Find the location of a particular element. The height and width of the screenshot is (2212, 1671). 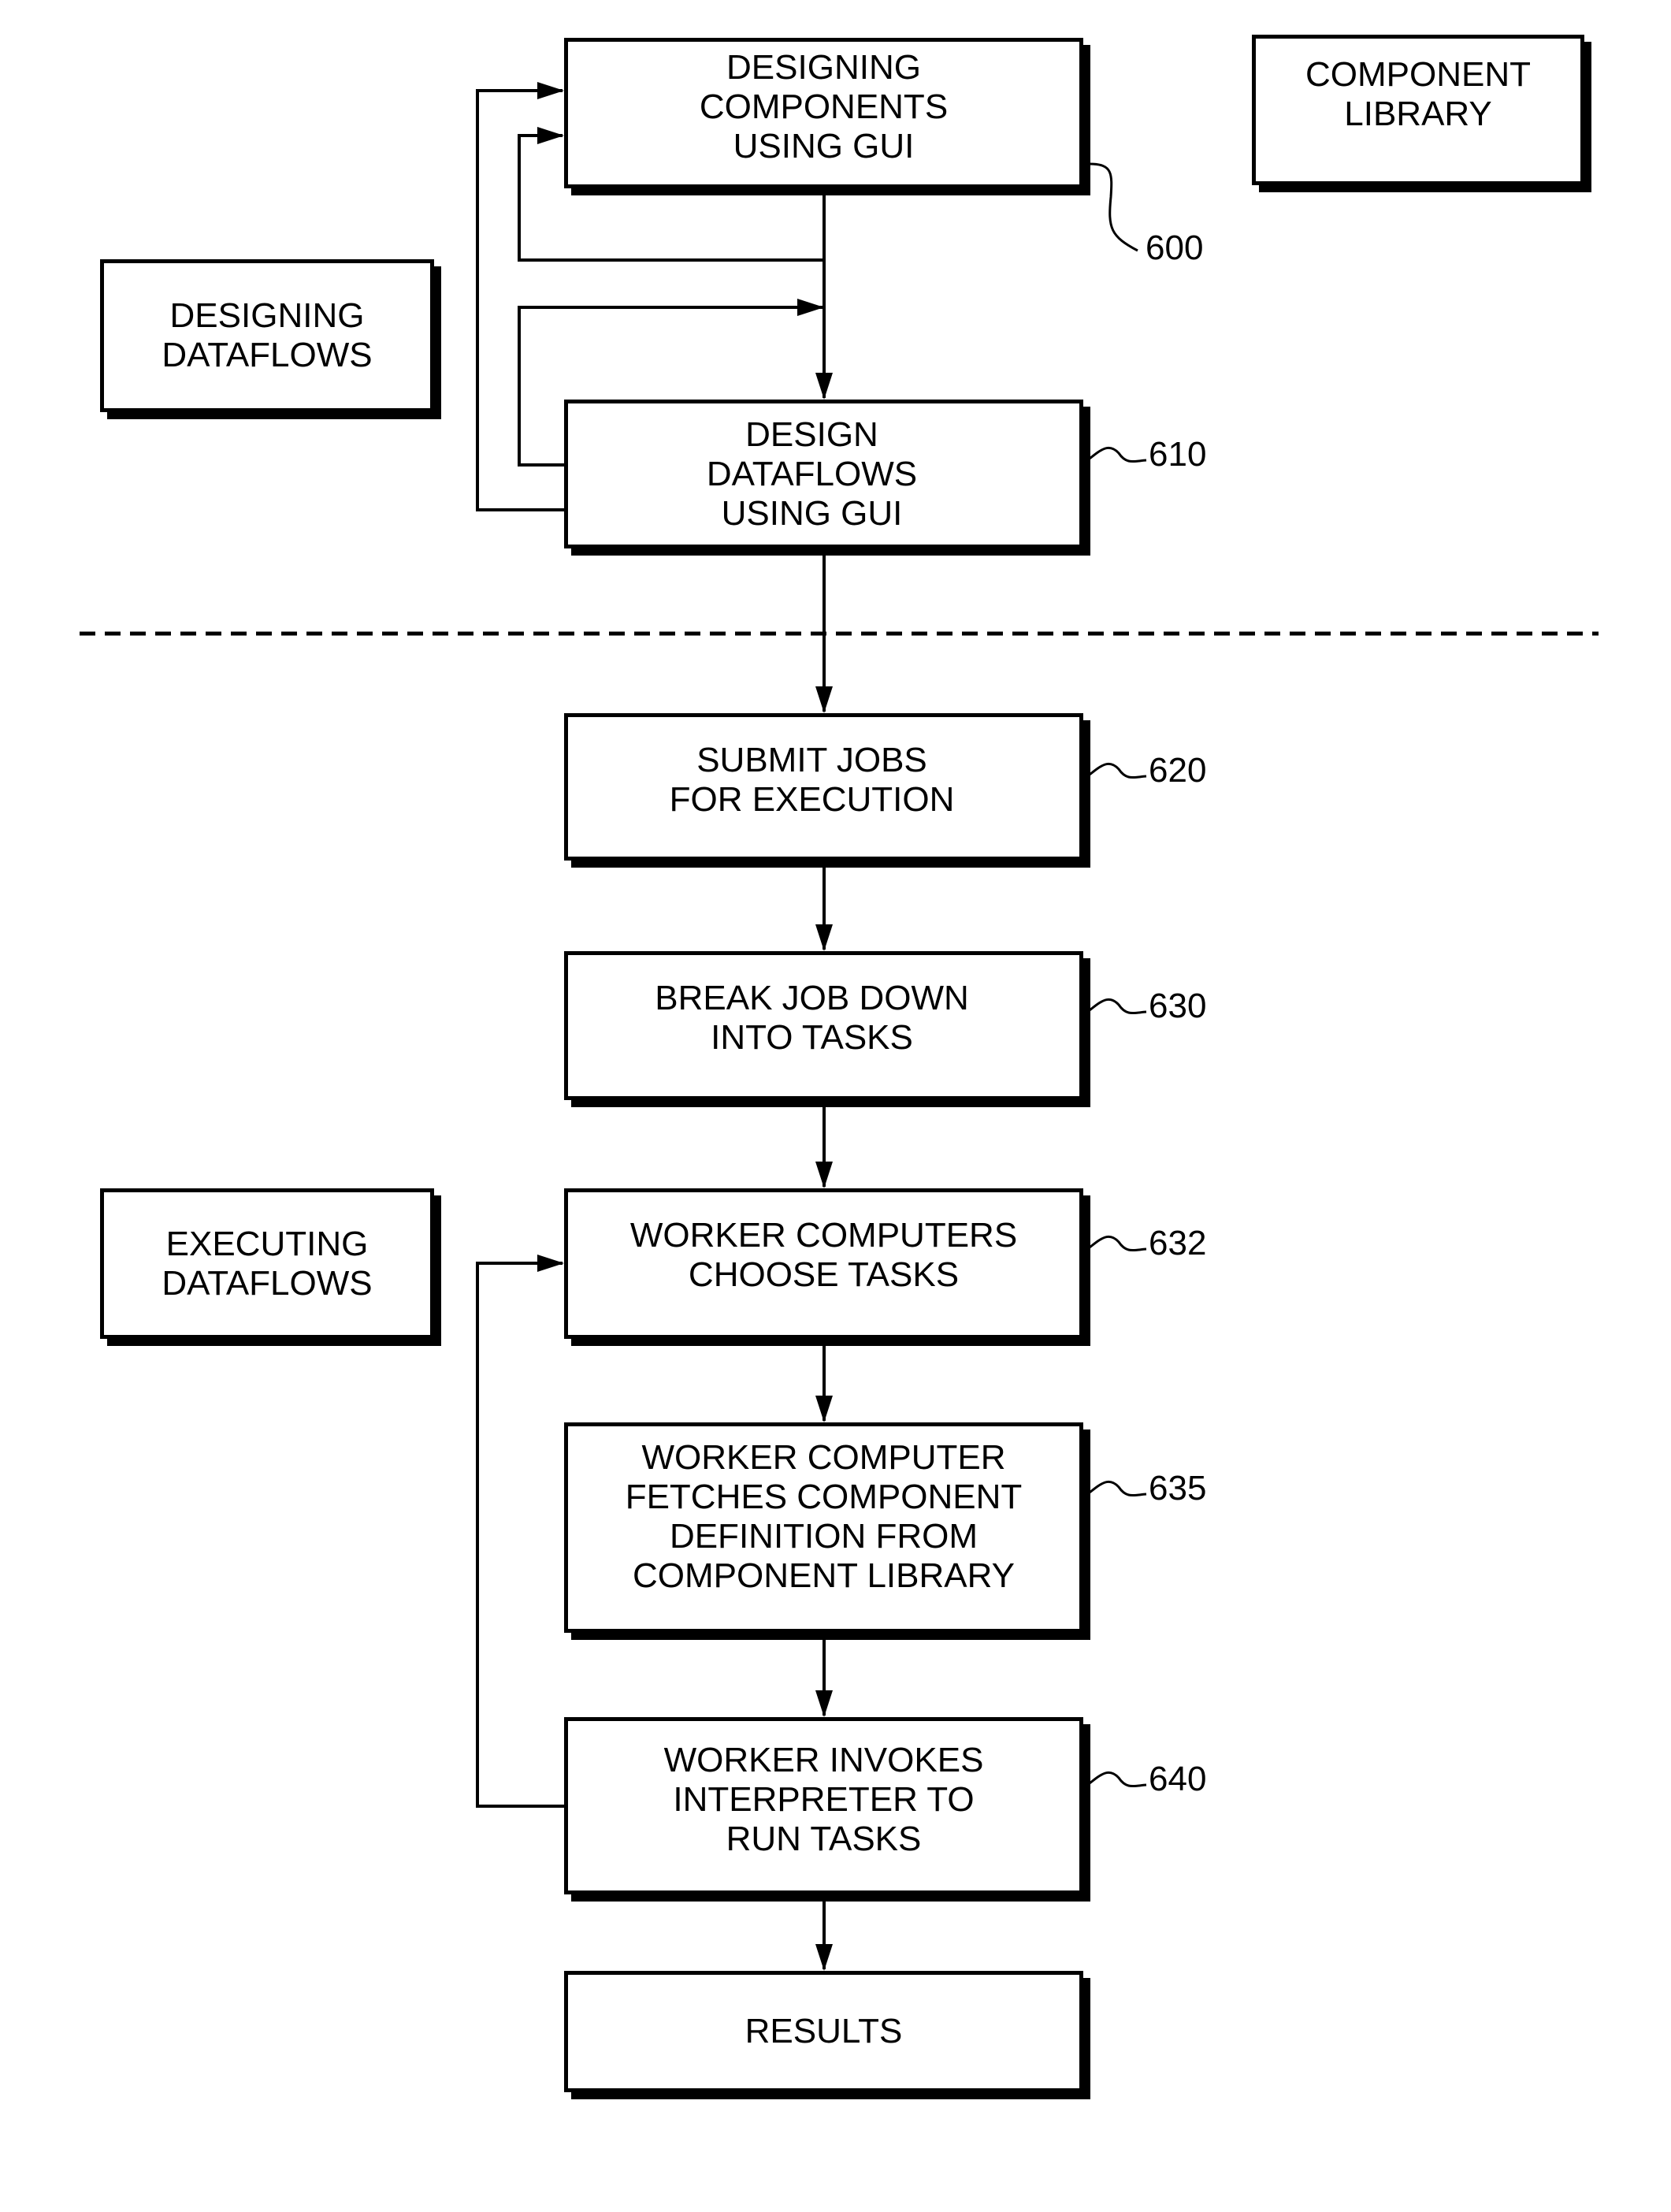

step-text: WORKER COMPUTER is located at coordinates (824, 1457).